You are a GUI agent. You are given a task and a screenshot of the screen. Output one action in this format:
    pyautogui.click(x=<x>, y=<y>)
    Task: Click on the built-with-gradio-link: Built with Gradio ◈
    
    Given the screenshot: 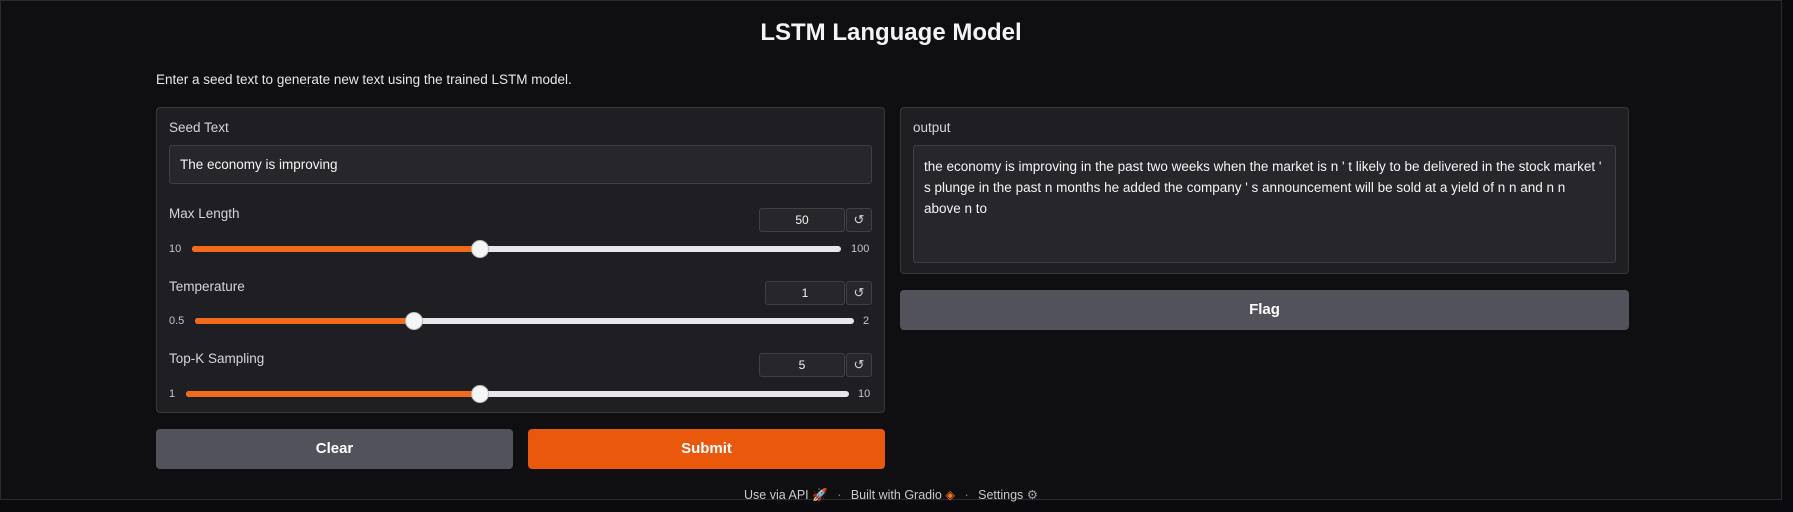 What is the action you would take?
    pyautogui.click(x=903, y=494)
    